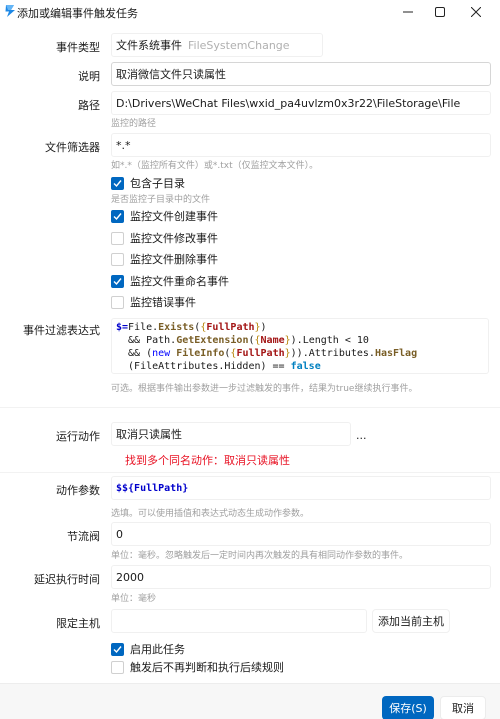  I want to click on path-label: 路径, so click(89, 105).